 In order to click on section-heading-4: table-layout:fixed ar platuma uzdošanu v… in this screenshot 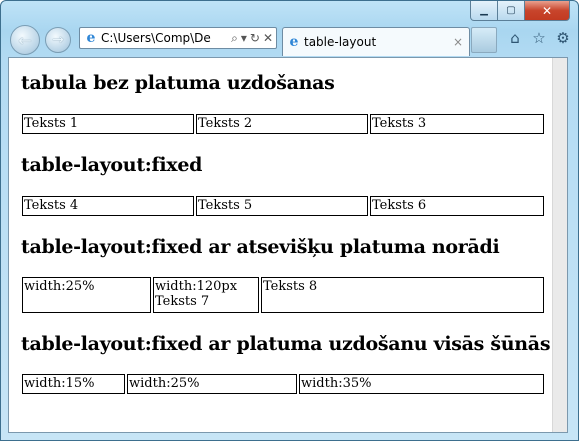, I will do `click(286, 344)`.